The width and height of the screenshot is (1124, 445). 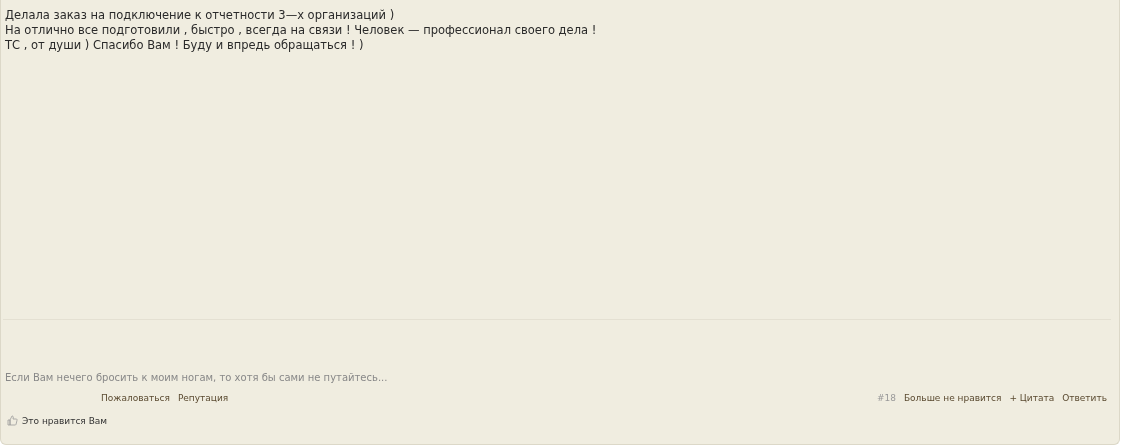 I want to click on post-link: + Цитата, so click(x=1032, y=398).